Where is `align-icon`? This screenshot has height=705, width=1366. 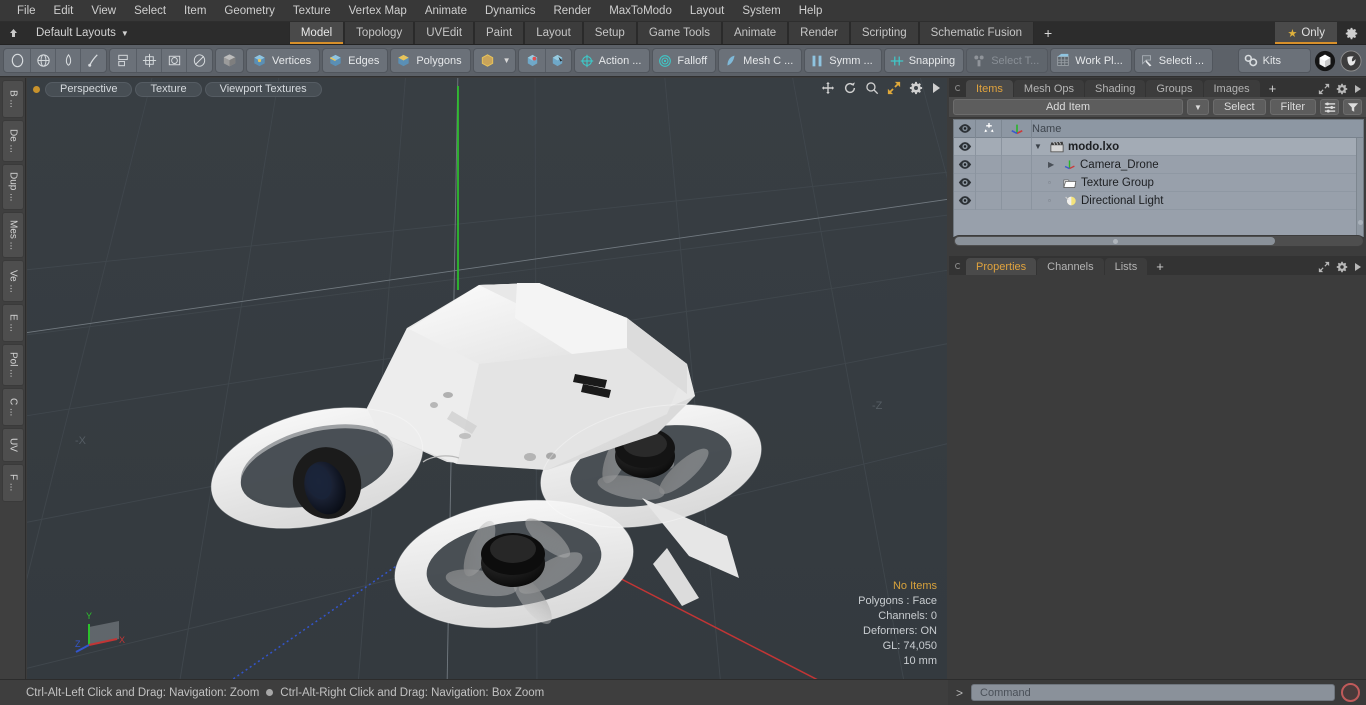
align-icon is located at coordinates (123, 60).